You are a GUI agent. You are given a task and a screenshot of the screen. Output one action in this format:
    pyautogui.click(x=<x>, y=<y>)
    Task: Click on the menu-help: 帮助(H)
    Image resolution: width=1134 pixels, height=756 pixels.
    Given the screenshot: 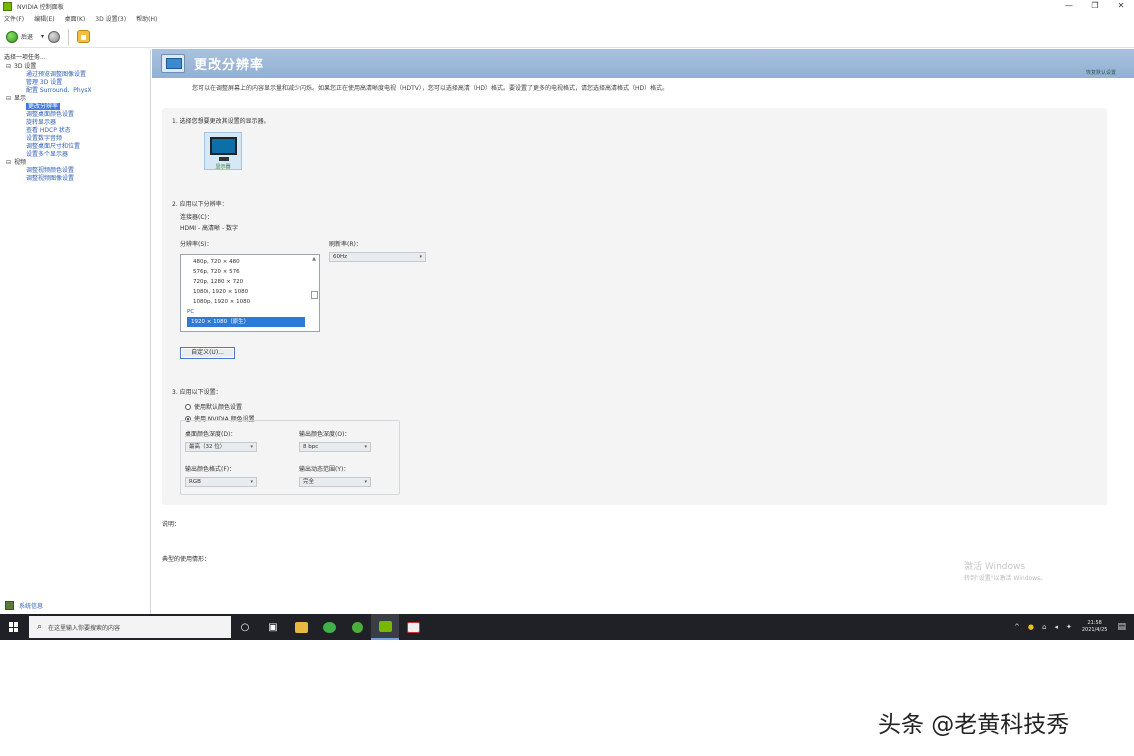 What is the action you would take?
    pyautogui.click(x=146, y=18)
    